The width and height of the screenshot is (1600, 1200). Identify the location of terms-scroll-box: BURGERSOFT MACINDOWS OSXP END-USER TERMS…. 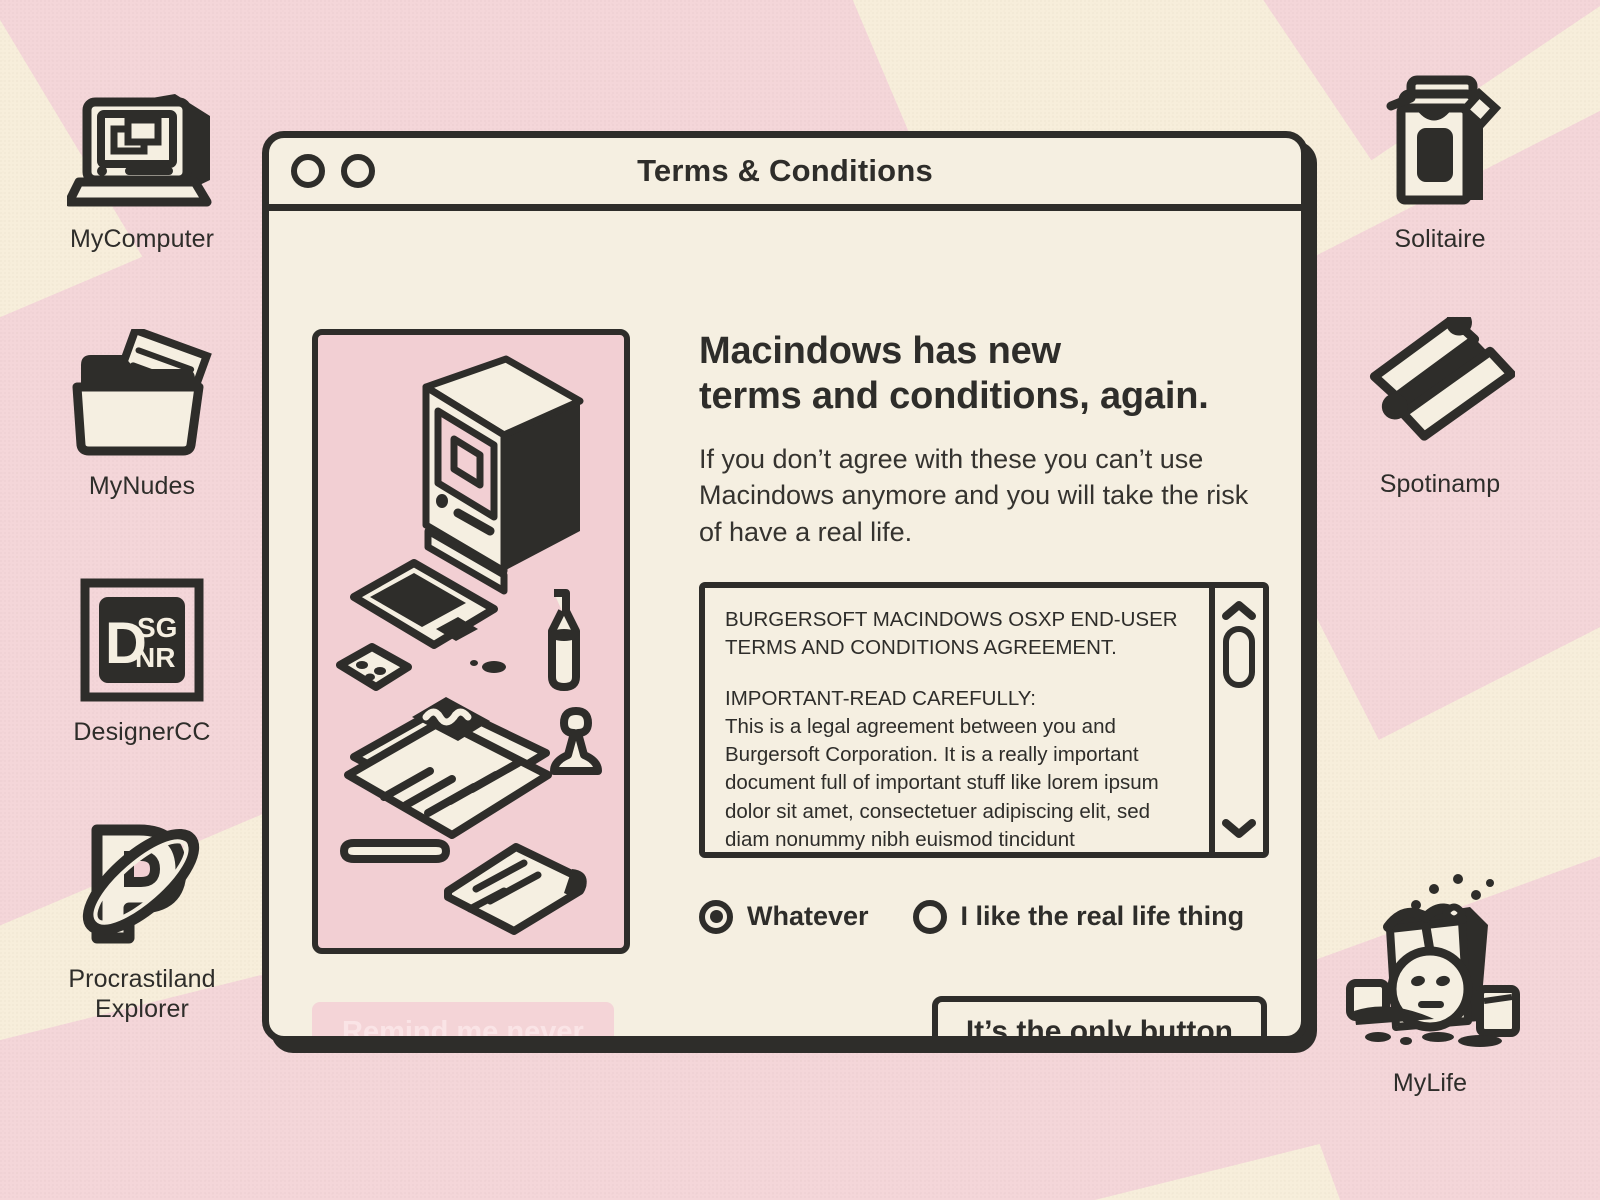
(984, 719).